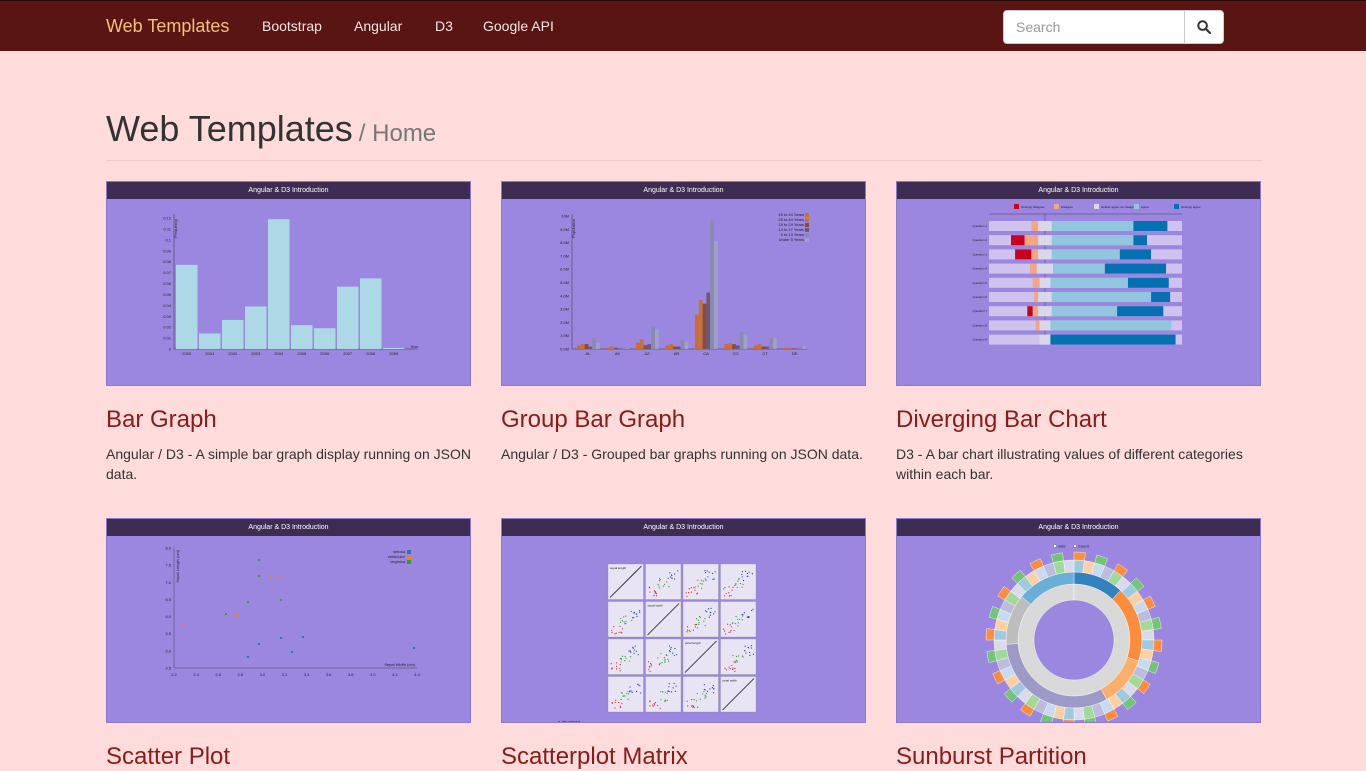 This screenshot has width=1366, height=771. I want to click on search-button, so click(1204, 27).